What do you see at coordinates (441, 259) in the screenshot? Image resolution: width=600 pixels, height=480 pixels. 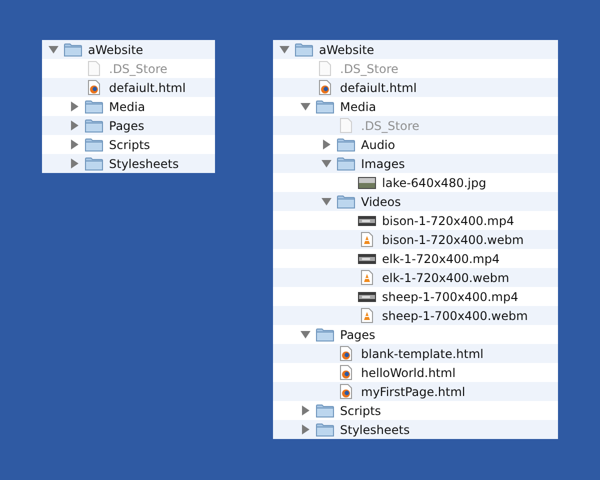 I see `file-name: elk-1-720x400.mp4` at bounding box center [441, 259].